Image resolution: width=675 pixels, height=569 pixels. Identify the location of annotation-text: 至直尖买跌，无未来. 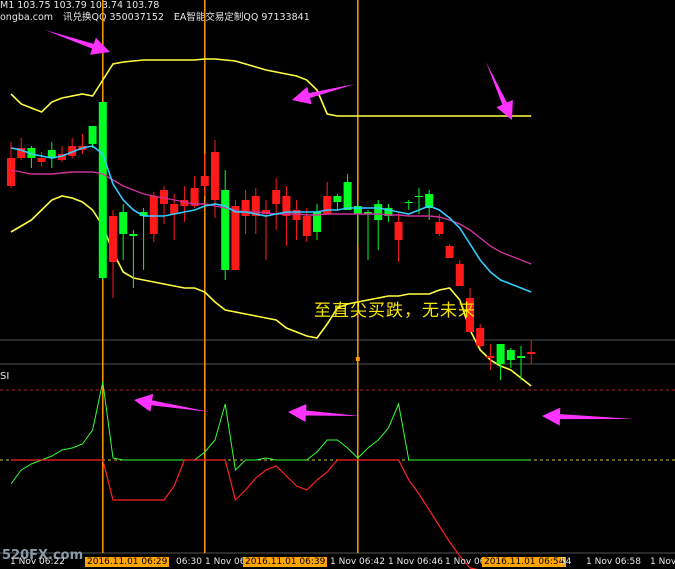
(395, 311).